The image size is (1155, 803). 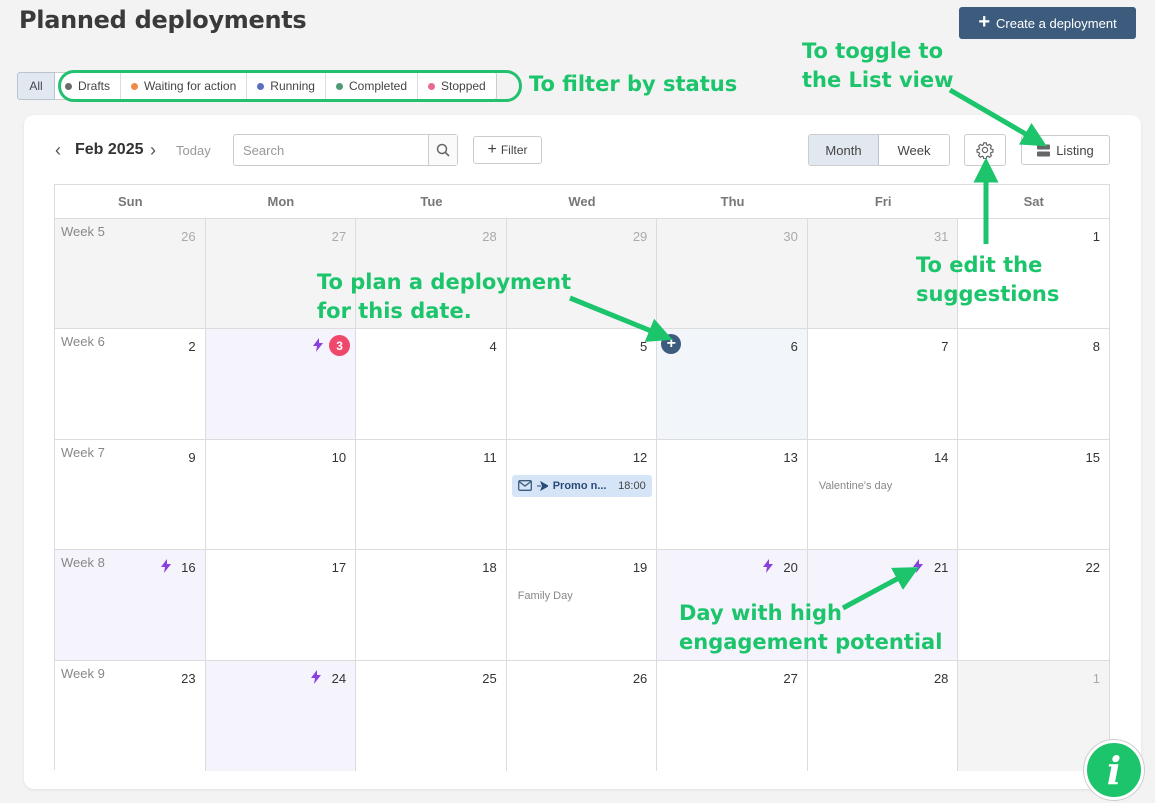 What do you see at coordinates (193, 150) in the screenshot?
I see `today-link: Today` at bounding box center [193, 150].